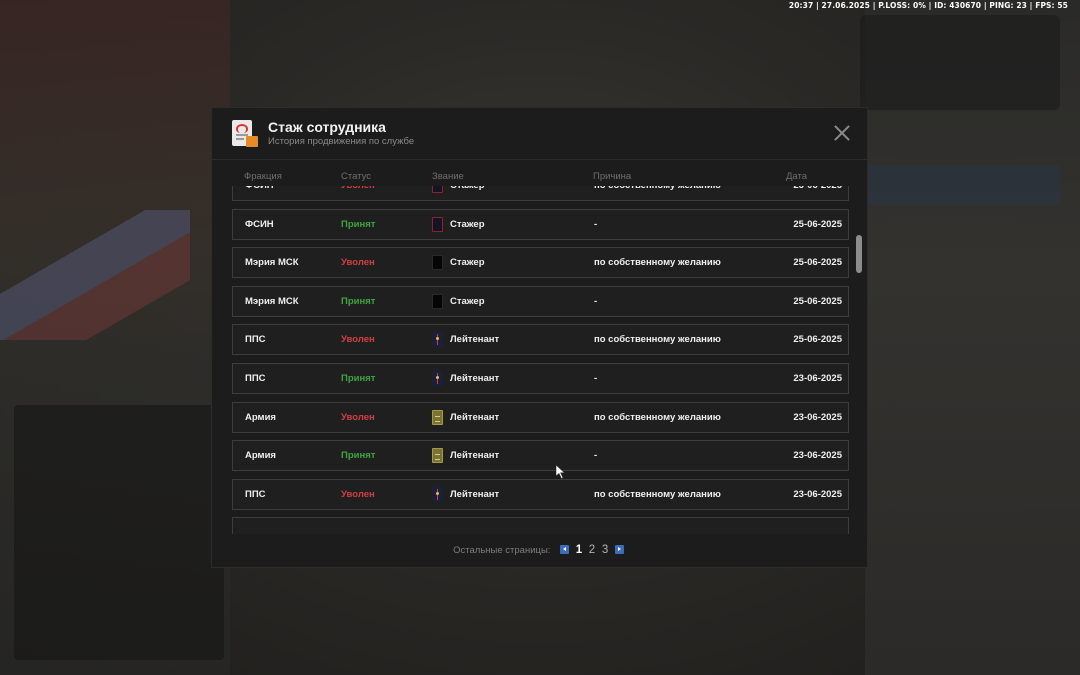 This screenshot has width=1080, height=675. Describe the element at coordinates (540, 378) in the screenshot. I see `table-row: ППС Принят Лейтенант - 23-06-2025` at that location.